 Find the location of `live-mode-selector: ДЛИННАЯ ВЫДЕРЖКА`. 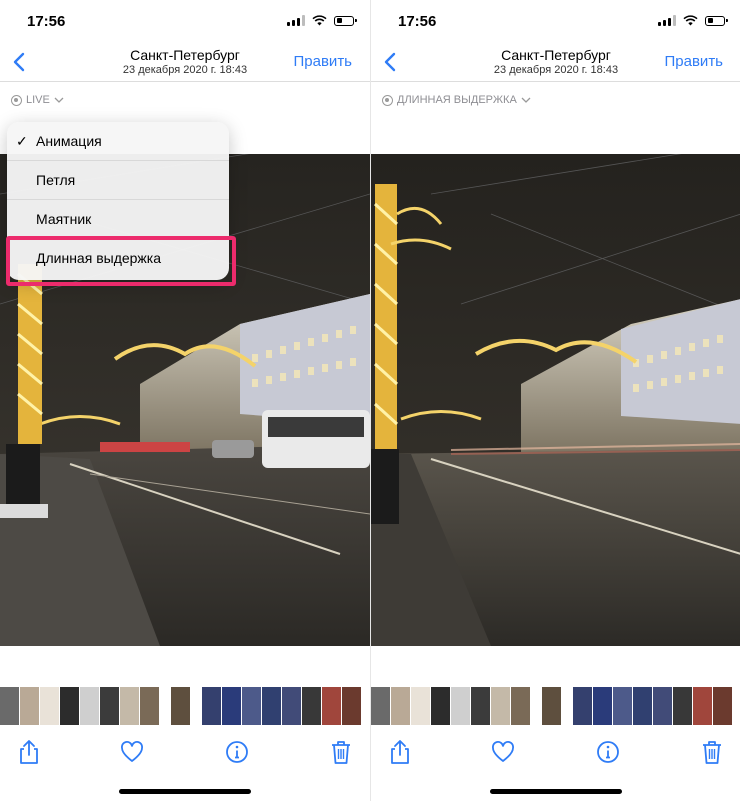

live-mode-selector: ДЛИННАЯ ВЫДЕРЖКА is located at coordinates (456, 100).